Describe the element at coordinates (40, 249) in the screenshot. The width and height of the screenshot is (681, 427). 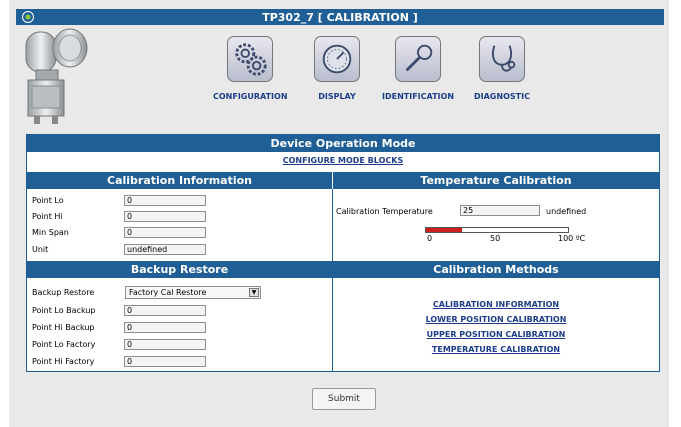
I see `unit-label: Unit` at that location.